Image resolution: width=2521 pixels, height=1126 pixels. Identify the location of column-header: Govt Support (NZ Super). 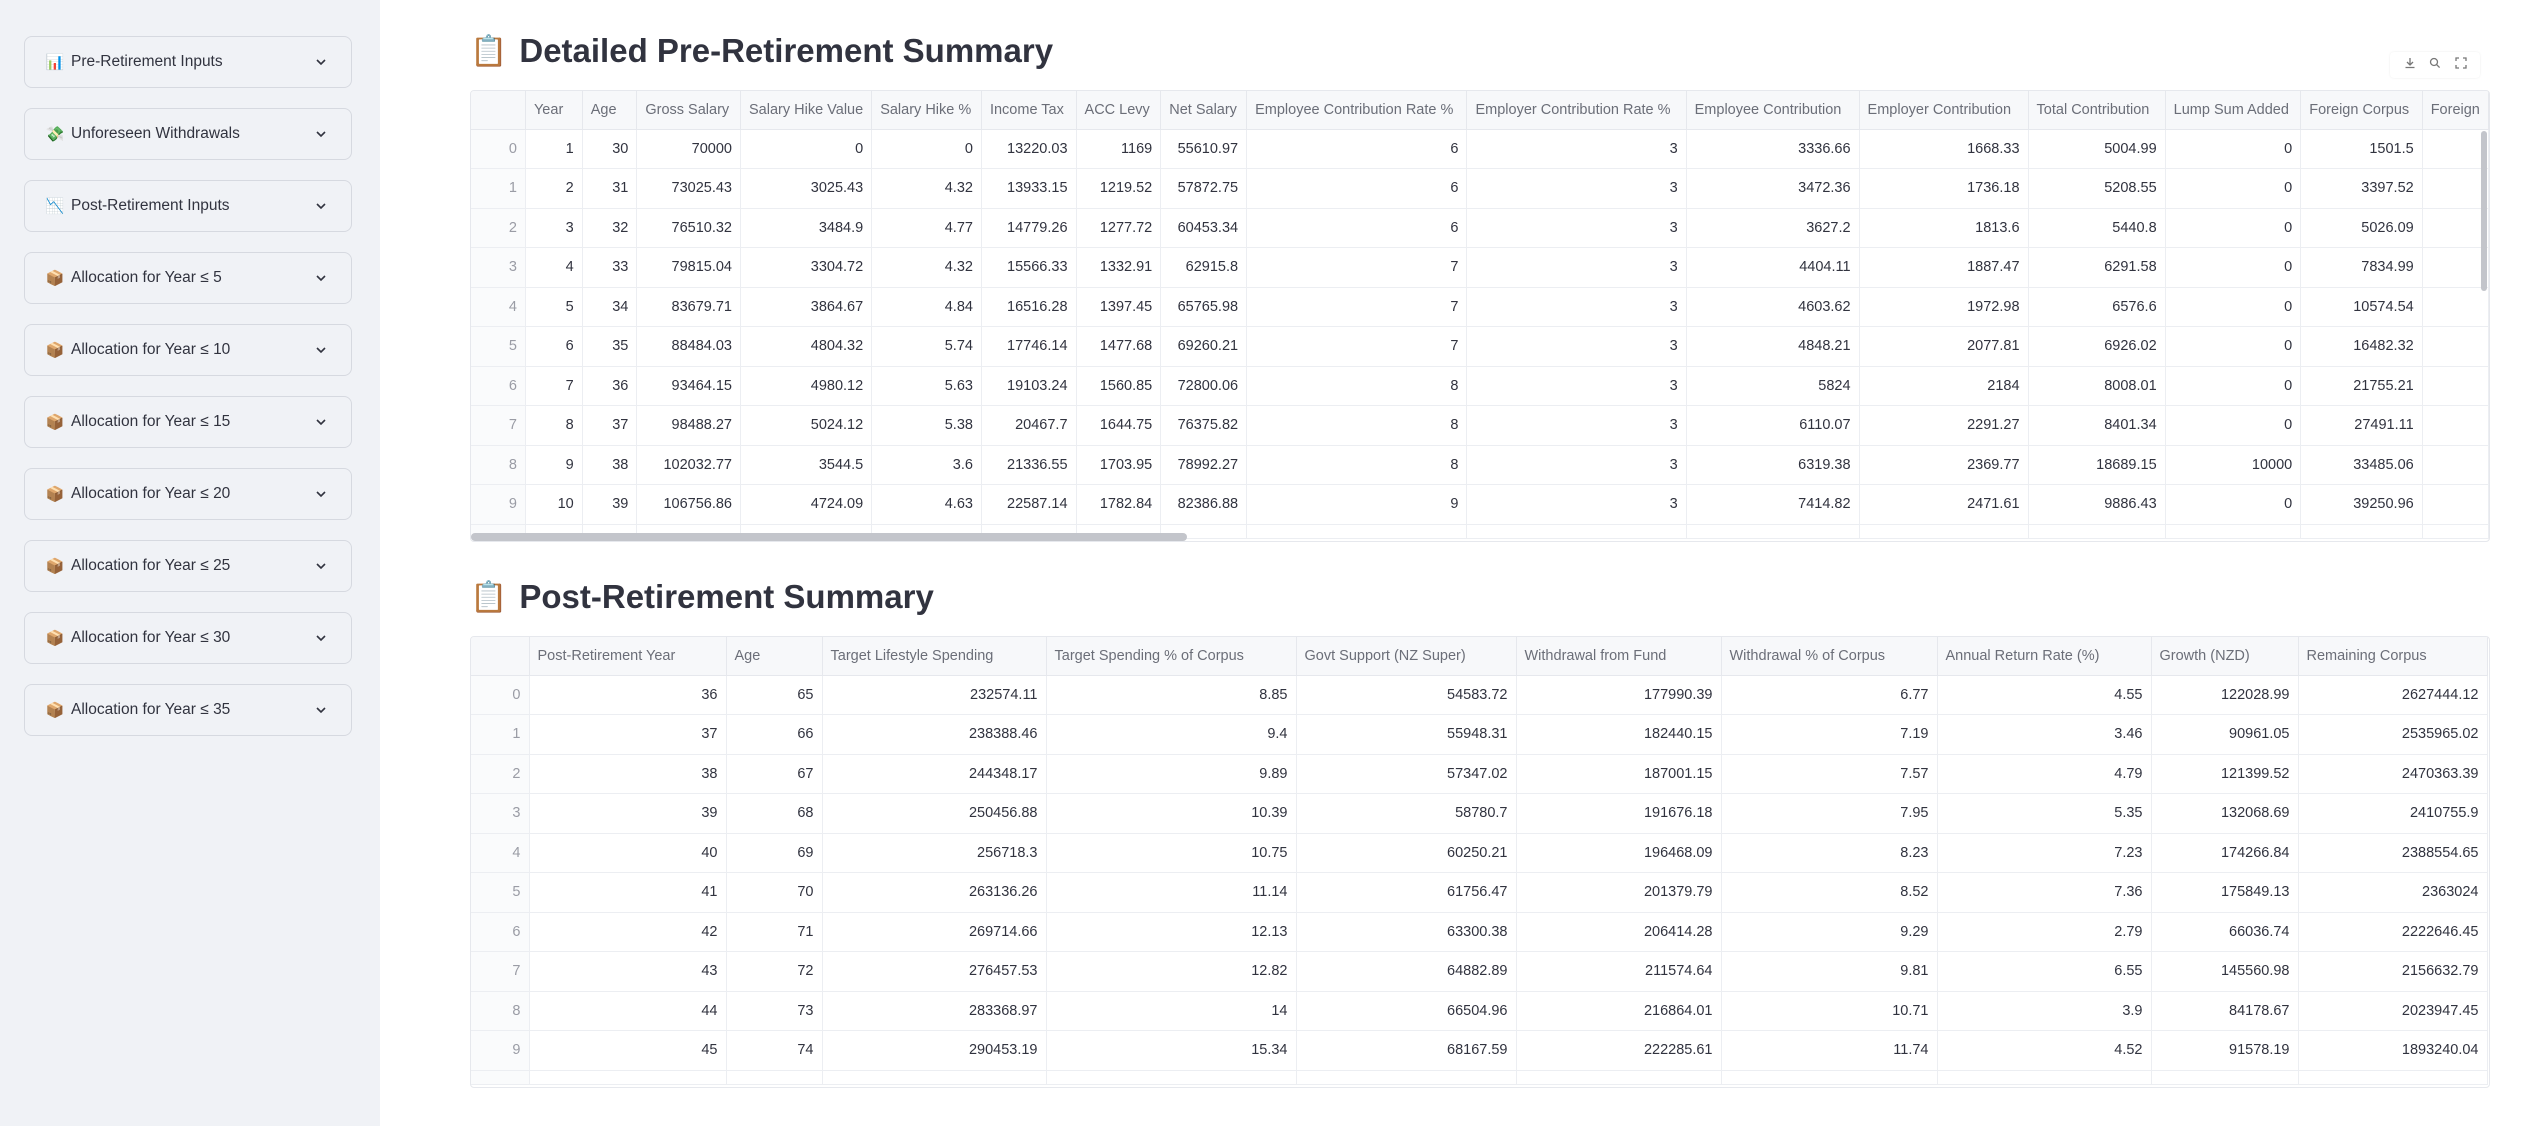
(1406, 656).